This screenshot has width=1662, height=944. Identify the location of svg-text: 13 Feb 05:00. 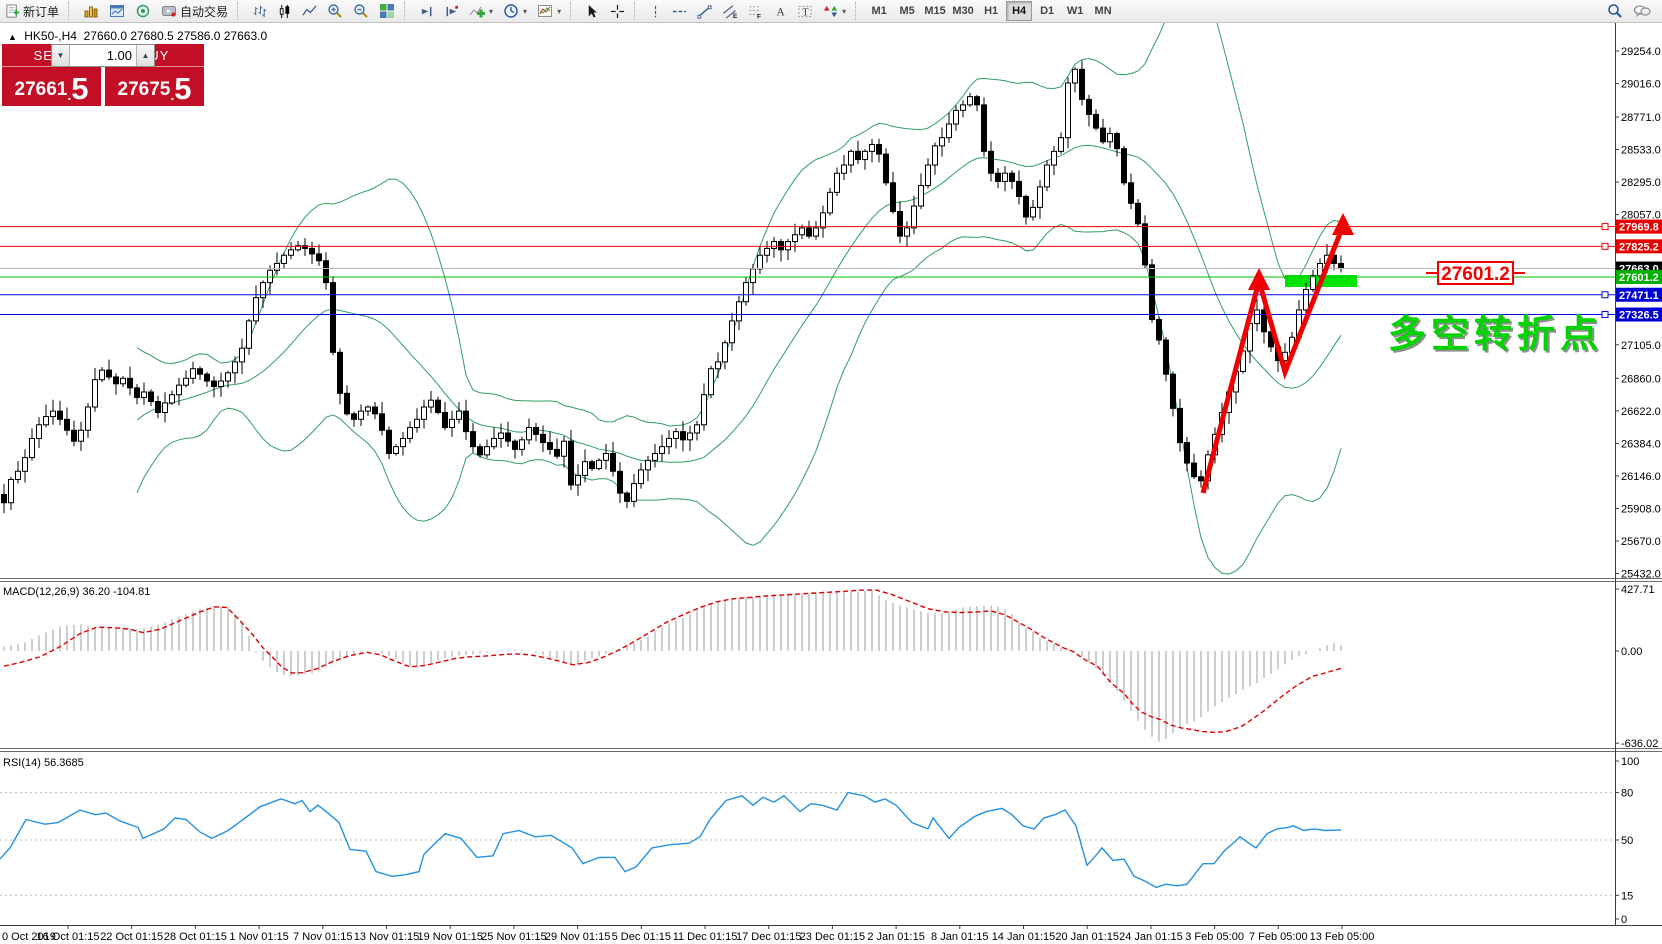
(1342, 937).